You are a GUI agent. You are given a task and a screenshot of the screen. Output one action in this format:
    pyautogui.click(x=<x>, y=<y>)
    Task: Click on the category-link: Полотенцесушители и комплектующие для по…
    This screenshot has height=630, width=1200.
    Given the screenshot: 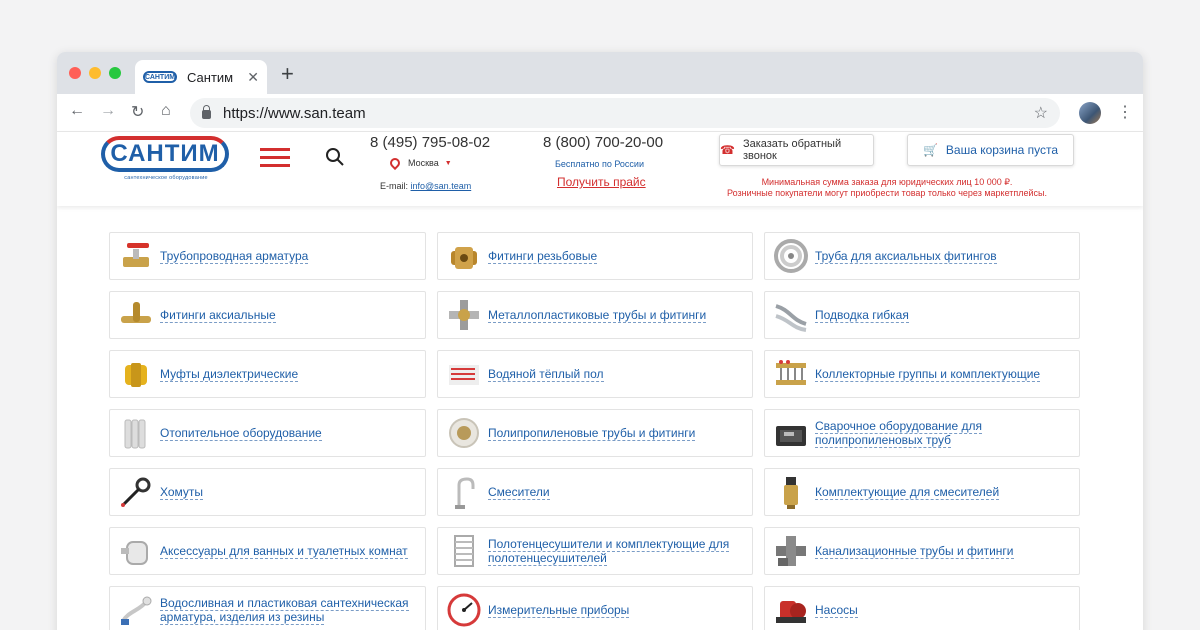 What is the action you would take?
    pyautogui.click(x=609, y=551)
    